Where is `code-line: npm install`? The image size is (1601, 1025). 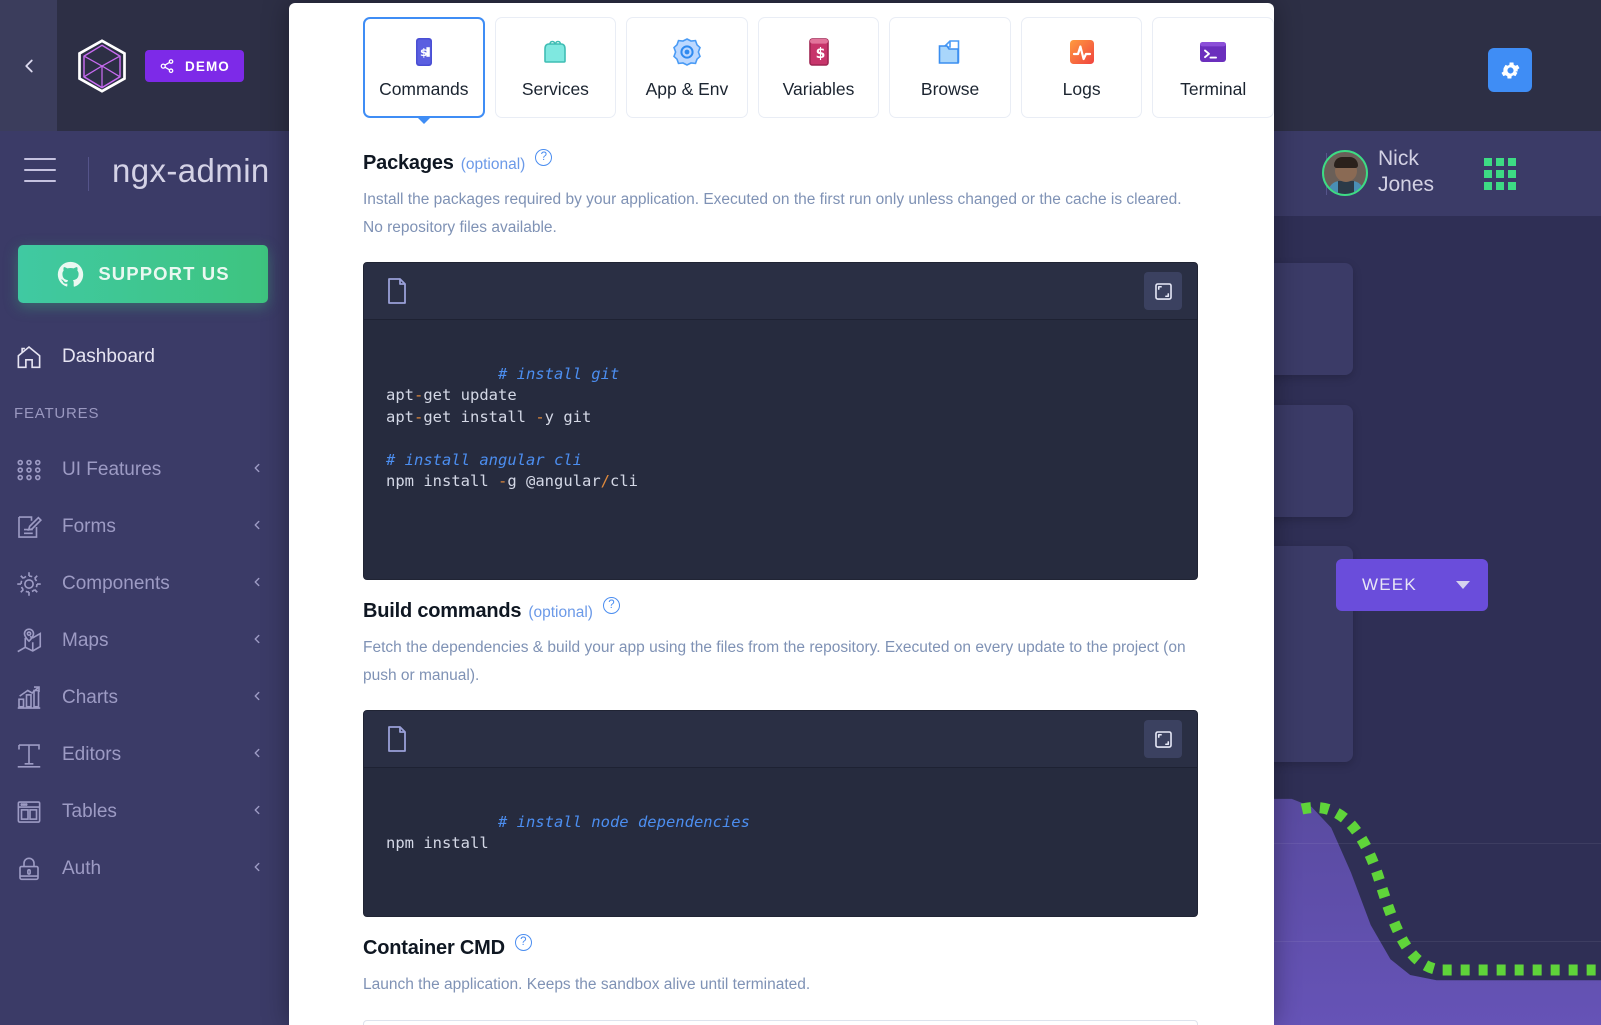 code-line: npm install is located at coordinates (437, 843).